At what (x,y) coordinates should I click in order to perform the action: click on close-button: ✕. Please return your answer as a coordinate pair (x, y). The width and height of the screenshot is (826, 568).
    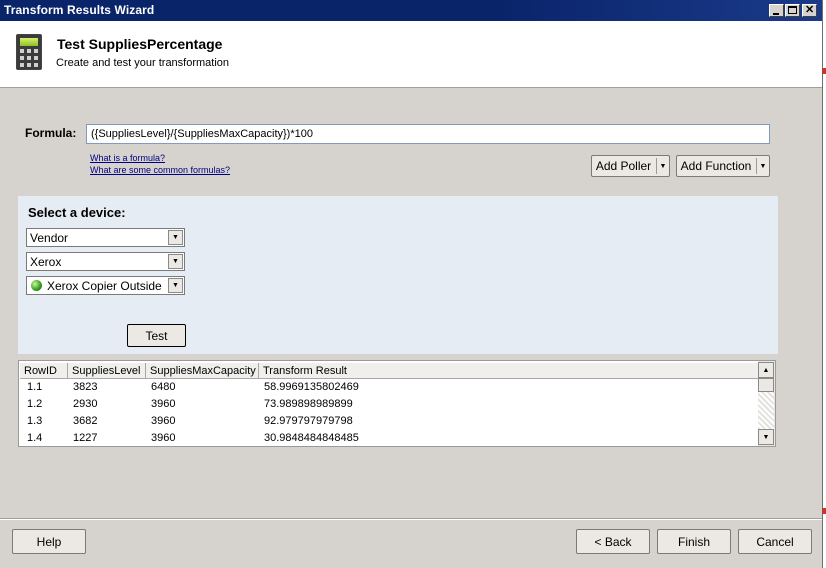
    Looking at the image, I should click on (809, 10).